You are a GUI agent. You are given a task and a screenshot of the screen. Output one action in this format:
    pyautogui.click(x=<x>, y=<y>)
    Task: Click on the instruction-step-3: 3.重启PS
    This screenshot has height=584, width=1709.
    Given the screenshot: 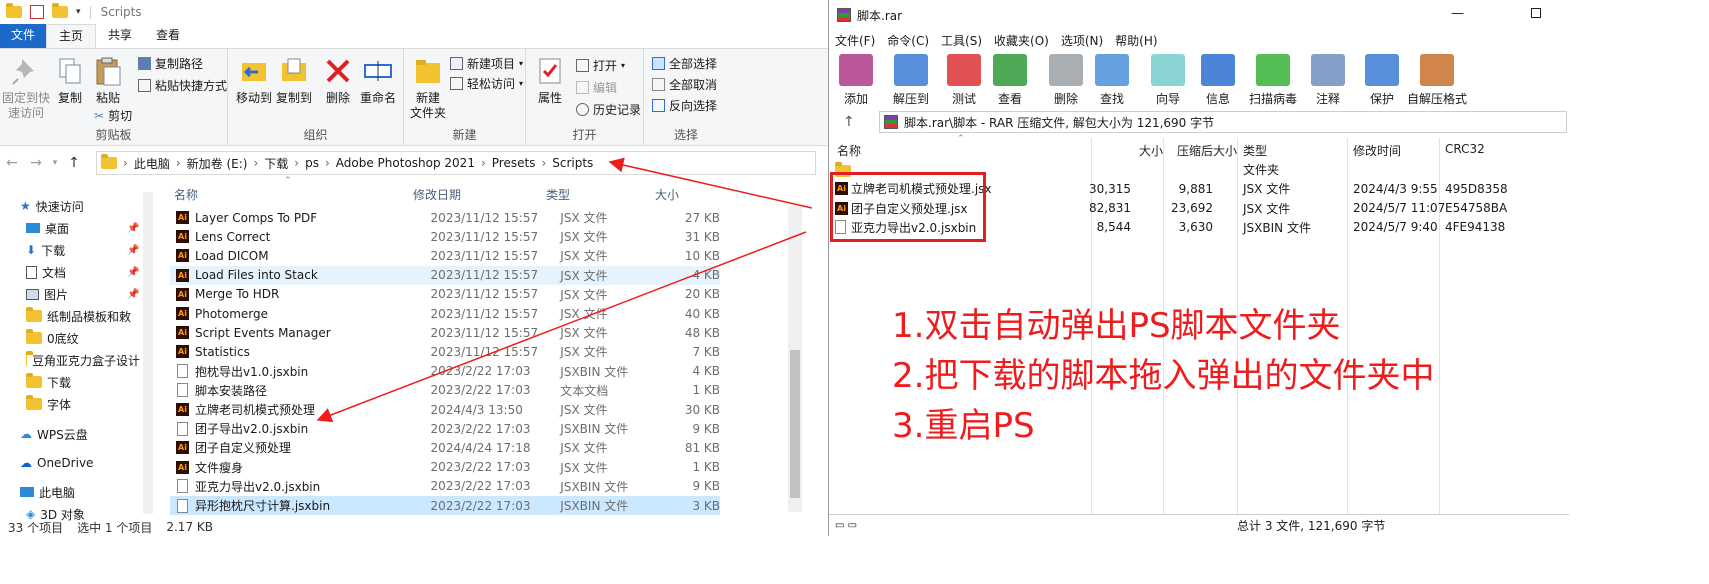 What is the action you would take?
    pyautogui.click(x=963, y=426)
    